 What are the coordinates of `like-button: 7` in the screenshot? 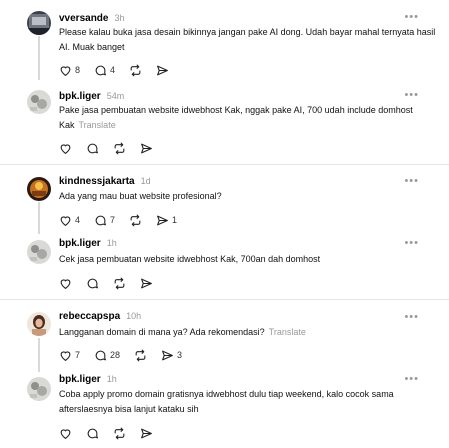 It's located at (69, 355).